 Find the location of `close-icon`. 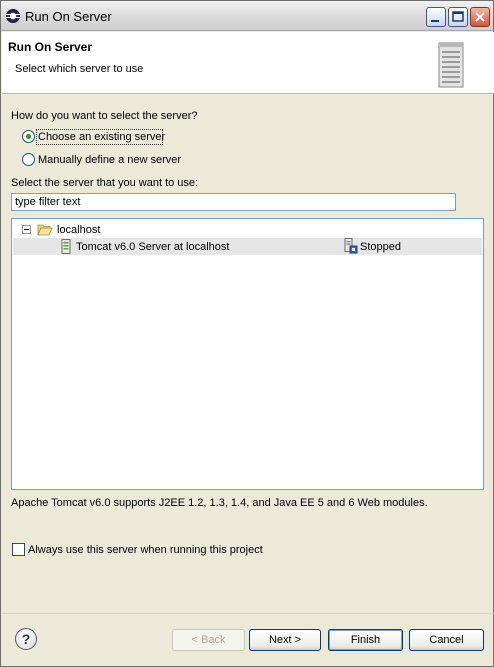

close-icon is located at coordinates (480, 17).